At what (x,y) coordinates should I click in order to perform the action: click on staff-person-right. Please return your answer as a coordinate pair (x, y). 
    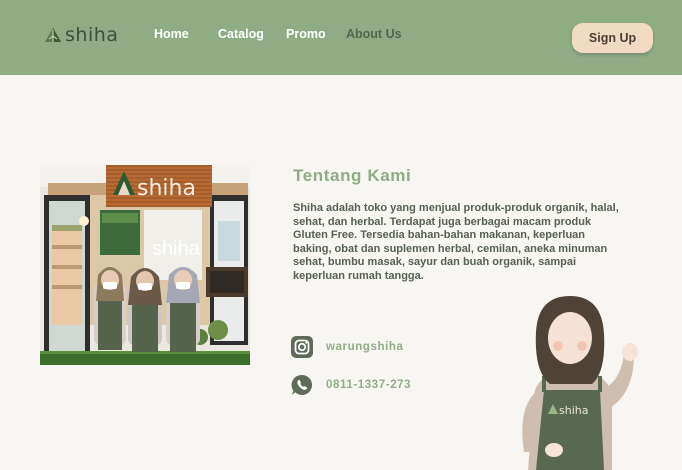
    Looking at the image, I should click on (183, 309).